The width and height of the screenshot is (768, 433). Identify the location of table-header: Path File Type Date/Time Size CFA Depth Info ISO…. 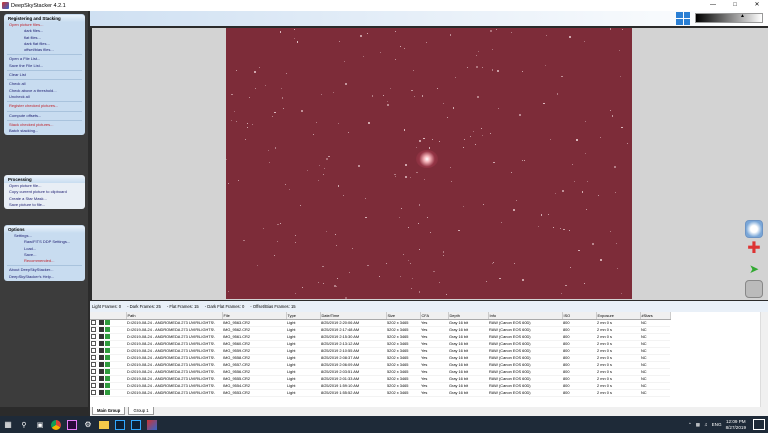
(380, 316).